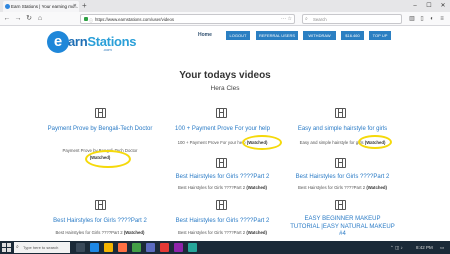 The image size is (450, 254). Describe the element at coordinates (283, 19) in the screenshot. I see `page-actions-icon: ···` at that location.